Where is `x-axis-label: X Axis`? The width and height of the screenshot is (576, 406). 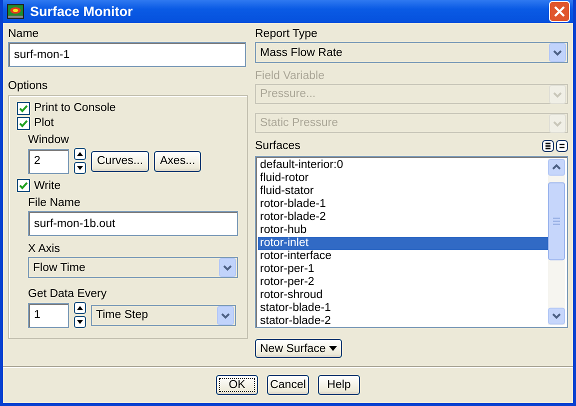
x-axis-label: X Axis is located at coordinates (44, 249).